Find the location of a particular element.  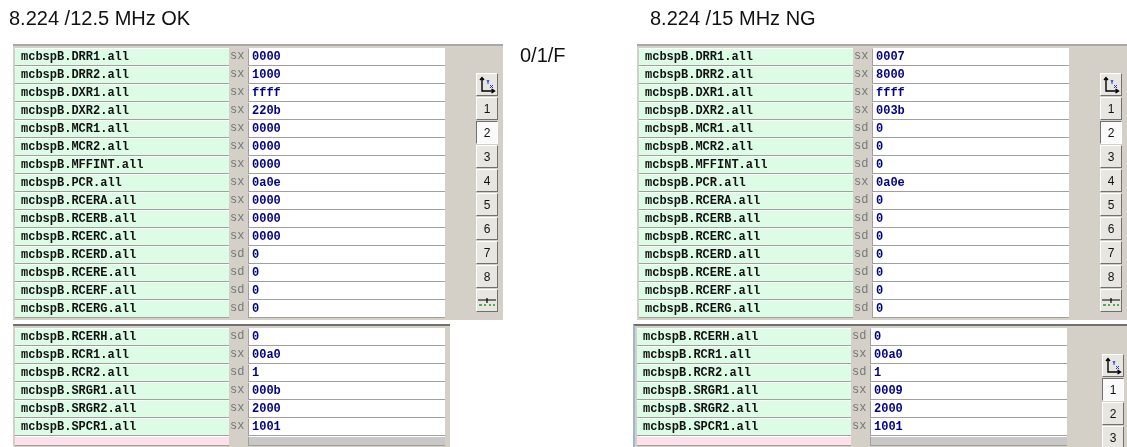

variable-value: 0007 is located at coordinates (970, 57).